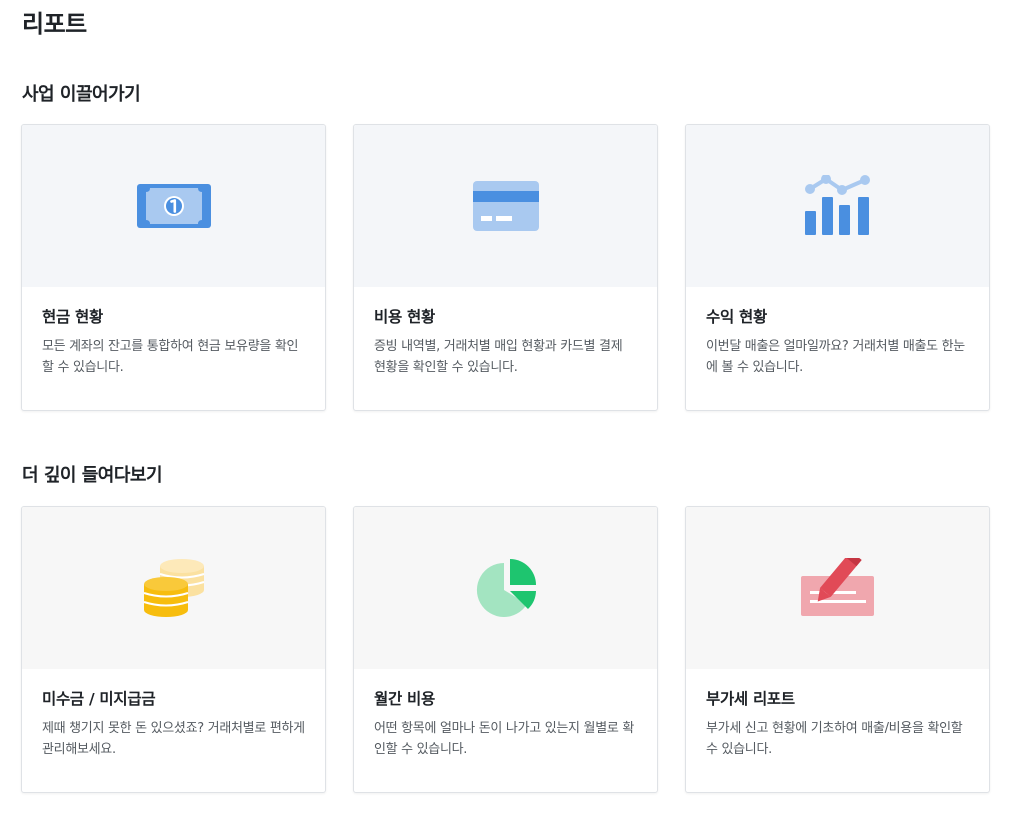 The width and height of the screenshot is (1026, 826). Describe the element at coordinates (834, 739) in the screenshot. I see `card-description: 부가세 신고 현황에 기초하여 매출/비용을 확인할 수 있습니다.` at that location.